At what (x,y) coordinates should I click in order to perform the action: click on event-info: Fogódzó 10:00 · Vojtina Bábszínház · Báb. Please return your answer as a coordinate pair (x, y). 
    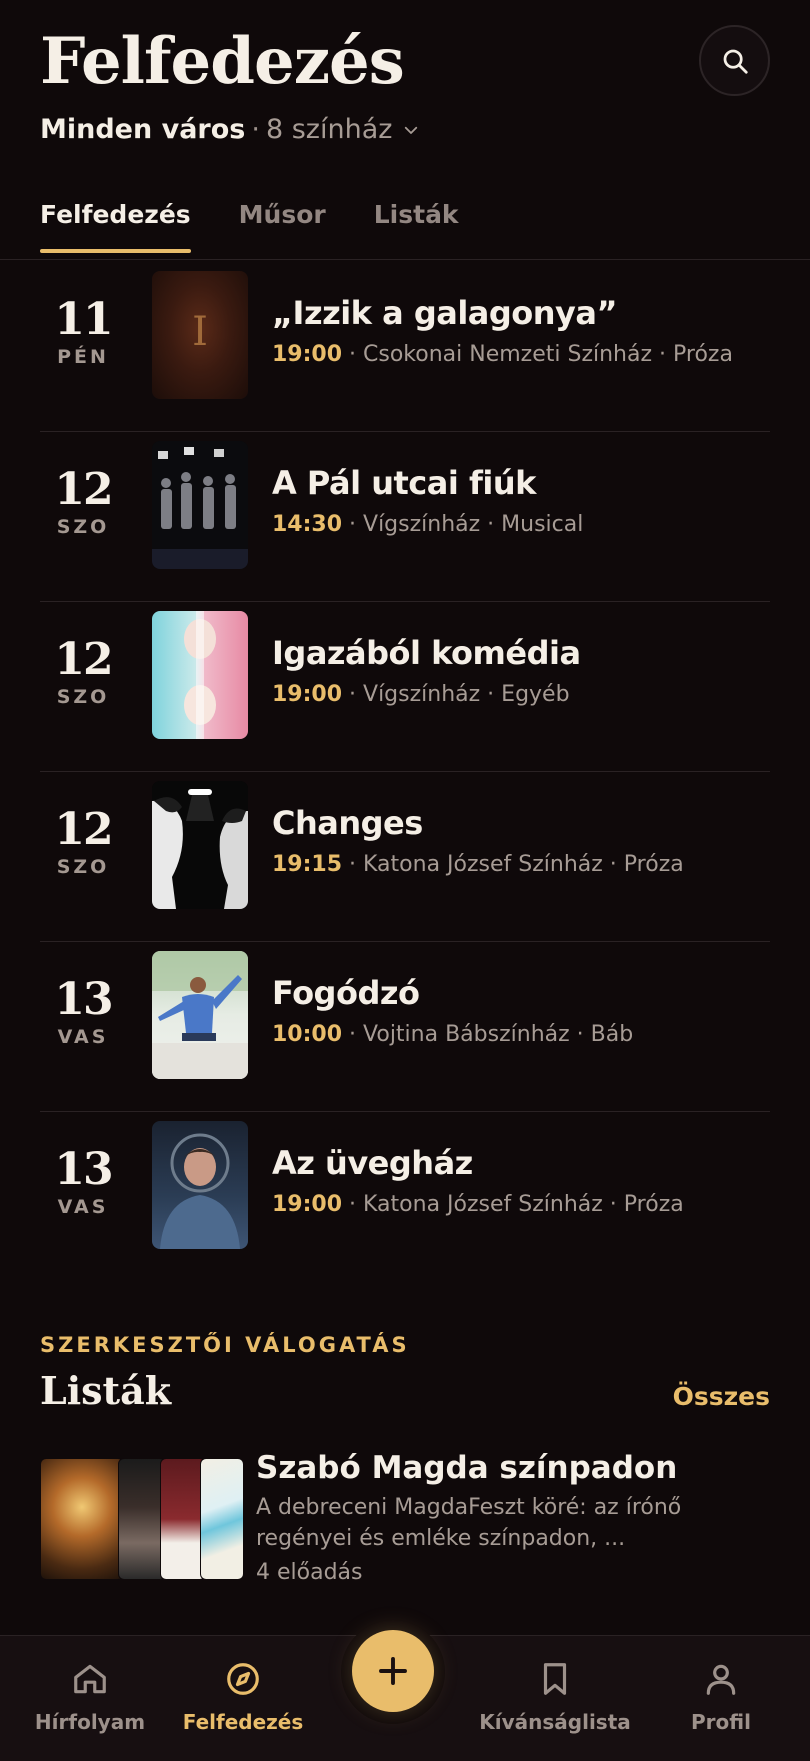
    Looking at the image, I should click on (522, 1010).